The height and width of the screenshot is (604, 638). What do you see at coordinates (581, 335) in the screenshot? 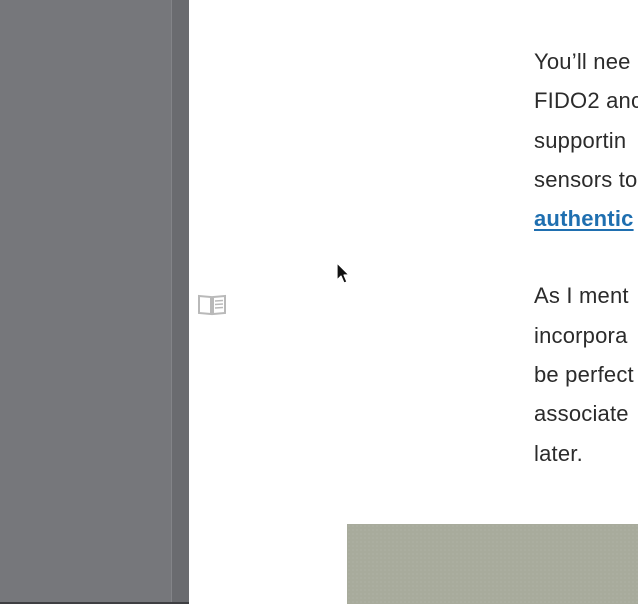
I see `paragraph-line: incorpora` at bounding box center [581, 335].